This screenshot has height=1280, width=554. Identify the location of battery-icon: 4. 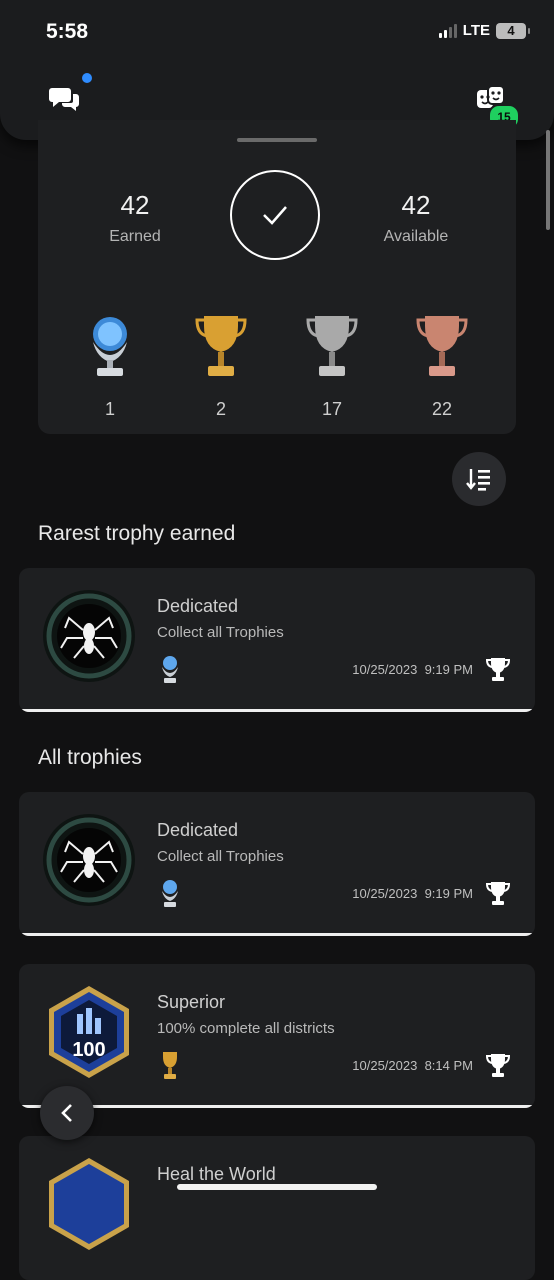
(513, 30).